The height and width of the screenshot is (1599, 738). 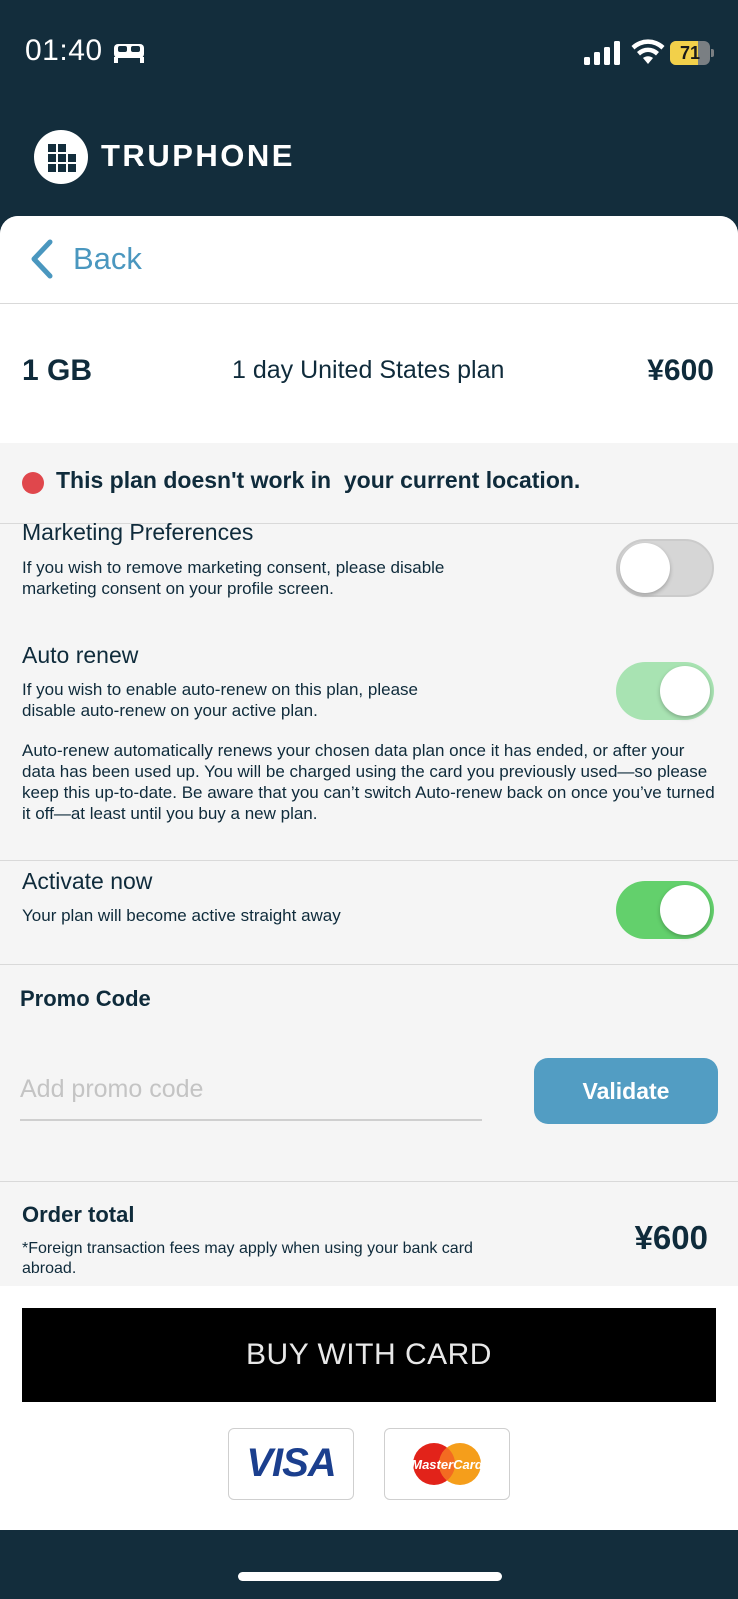 I want to click on warning-dot-icon, so click(x=33, y=483).